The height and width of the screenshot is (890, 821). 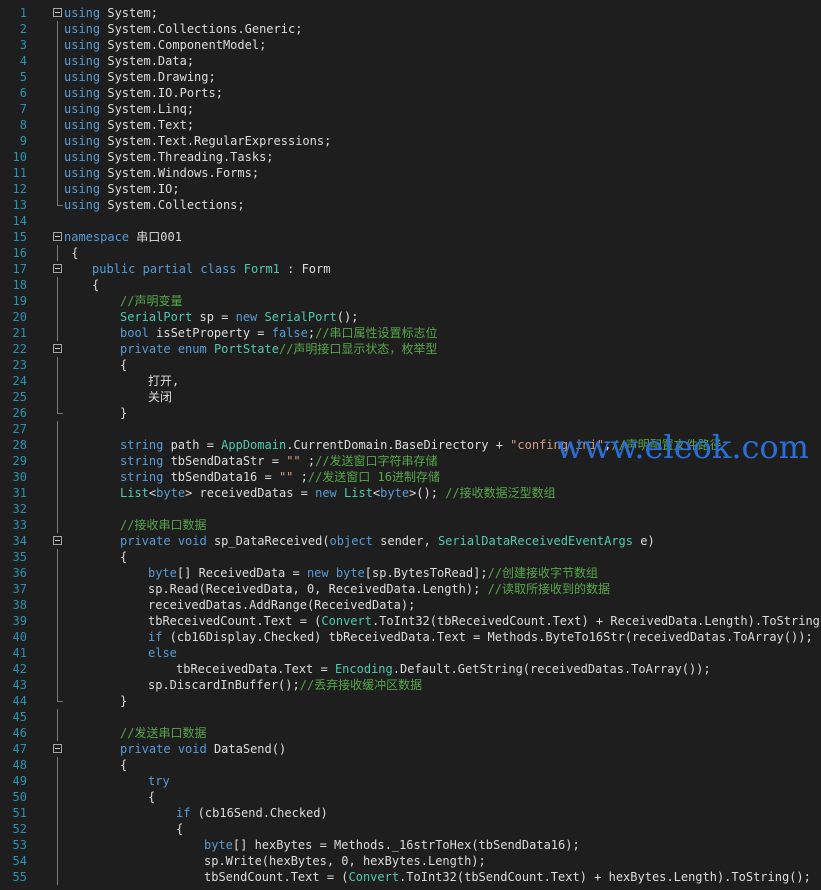 What do you see at coordinates (410, 301) in the screenshot?
I see `code-line: 19 //声明变量` at bounding box center [410, 301].